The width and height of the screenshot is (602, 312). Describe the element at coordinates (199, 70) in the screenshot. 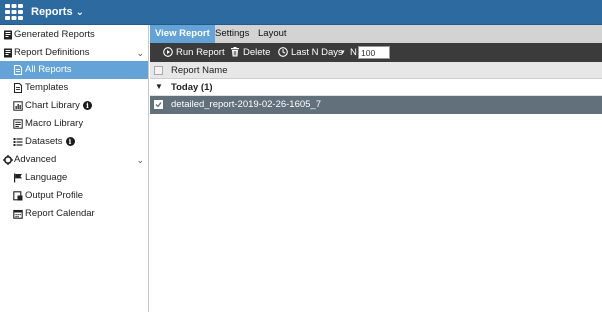

I see `column-header-report-name: Report Name` at that location.